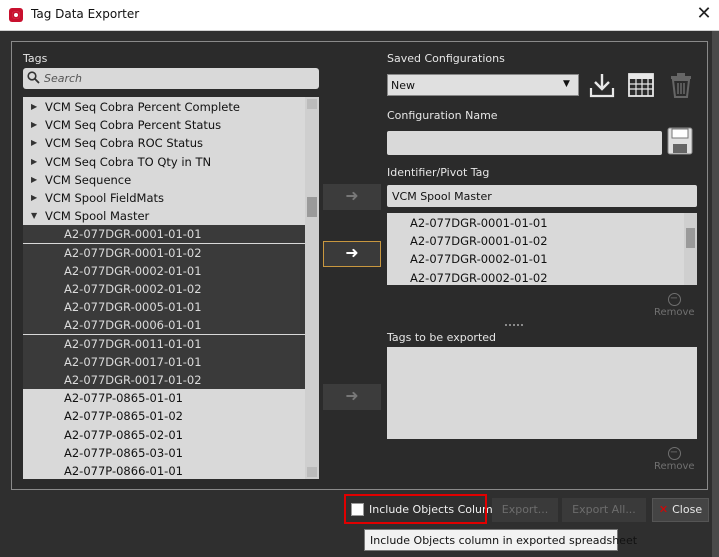 The image size is (719, 557). I want to click on dialog-edge, so click(715, 294).